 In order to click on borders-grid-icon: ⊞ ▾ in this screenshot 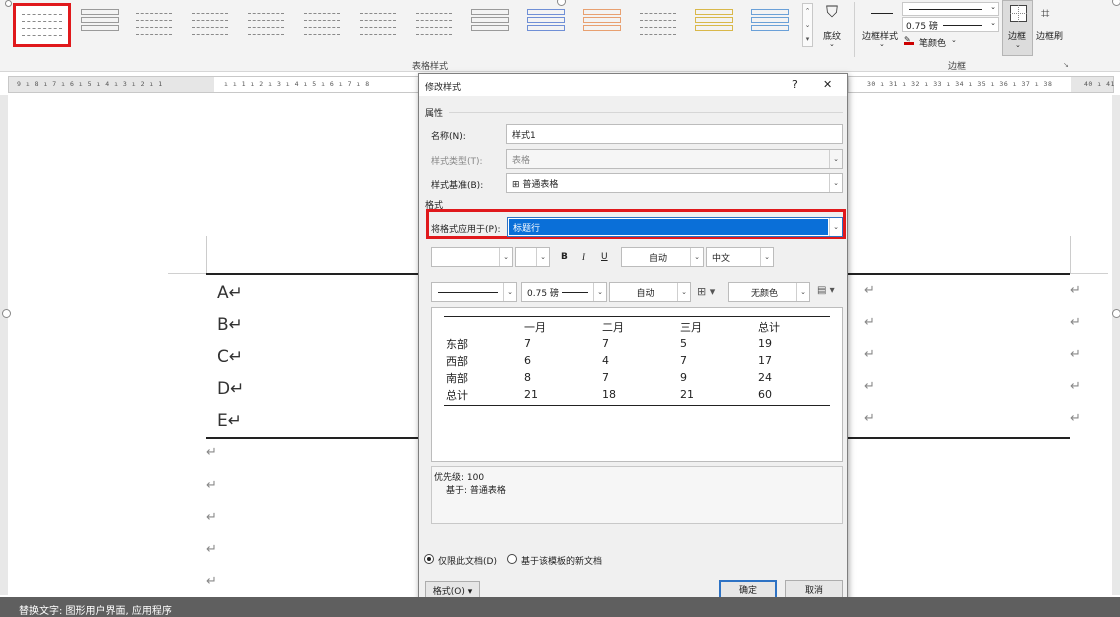, I will do `click(706, 291)`.